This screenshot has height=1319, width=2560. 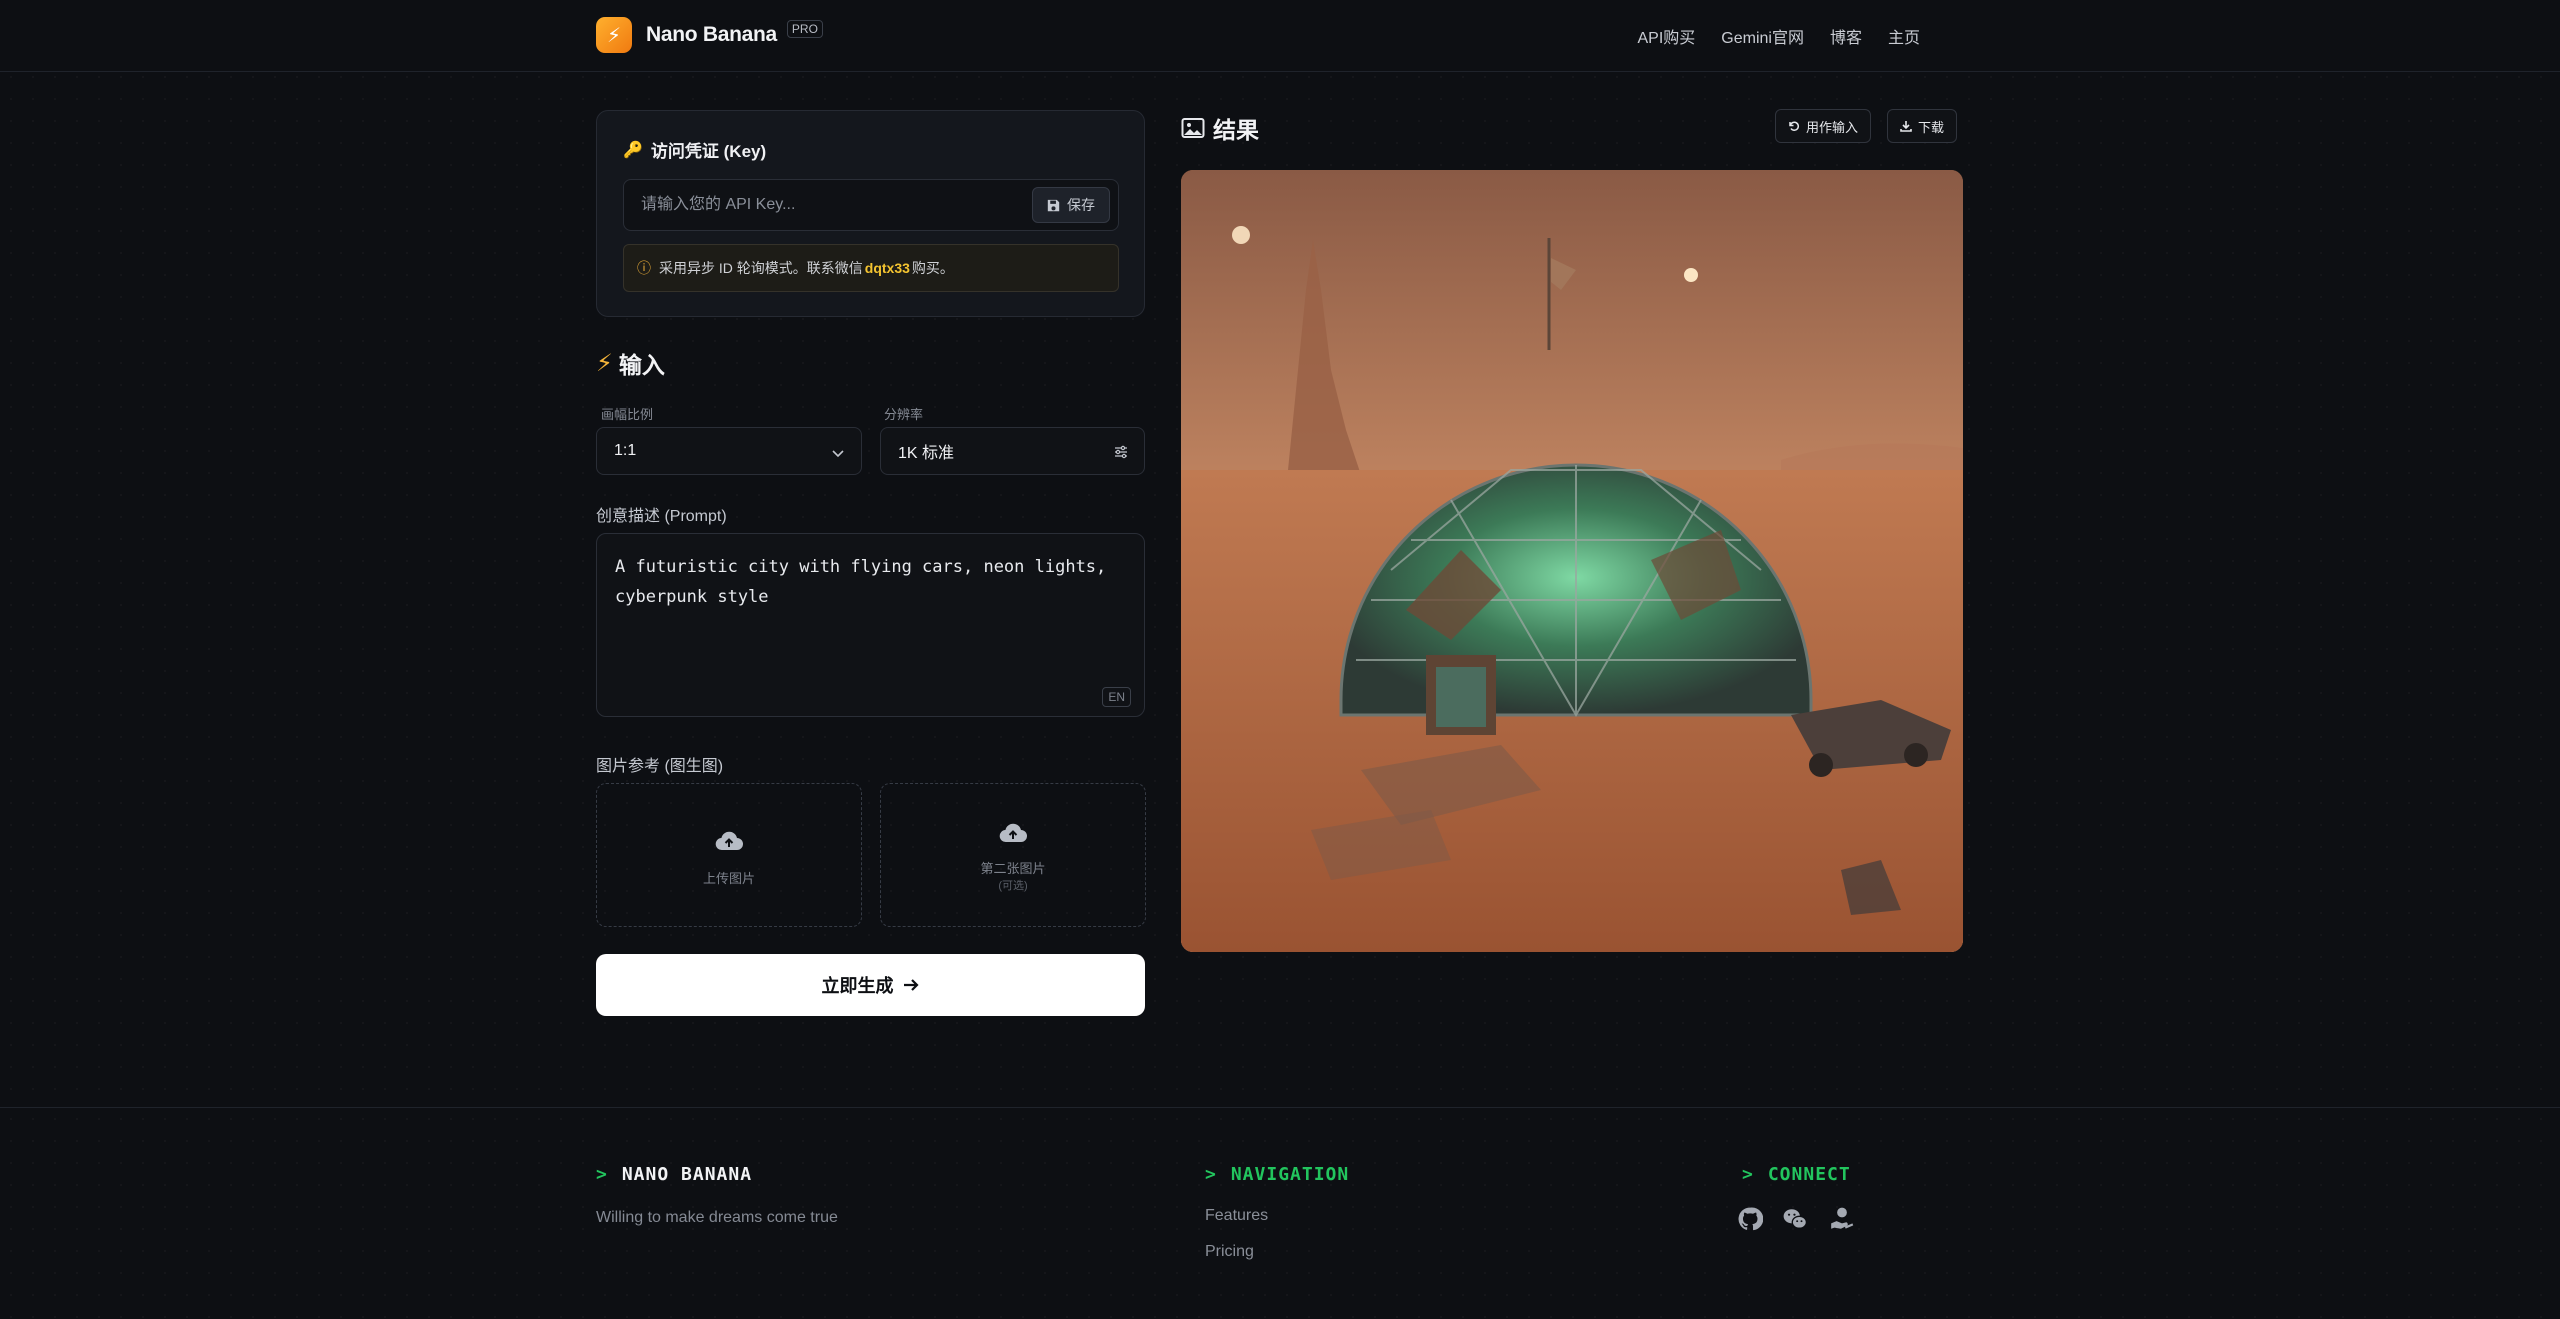 I want to click on use-as-input-label: 用作输入, so click(x=1832, y=127).